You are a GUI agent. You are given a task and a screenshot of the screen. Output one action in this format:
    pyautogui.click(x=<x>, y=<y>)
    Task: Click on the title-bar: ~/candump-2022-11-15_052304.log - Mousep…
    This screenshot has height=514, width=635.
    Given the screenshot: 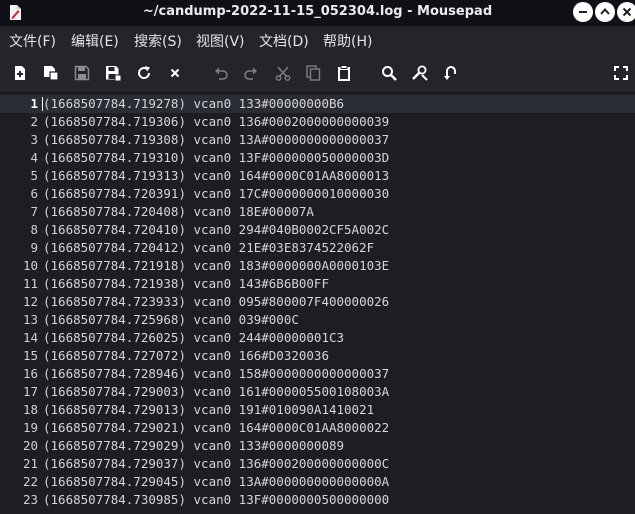 What is the action you would take?
    pyautogui.click(x=317, y=13)
    